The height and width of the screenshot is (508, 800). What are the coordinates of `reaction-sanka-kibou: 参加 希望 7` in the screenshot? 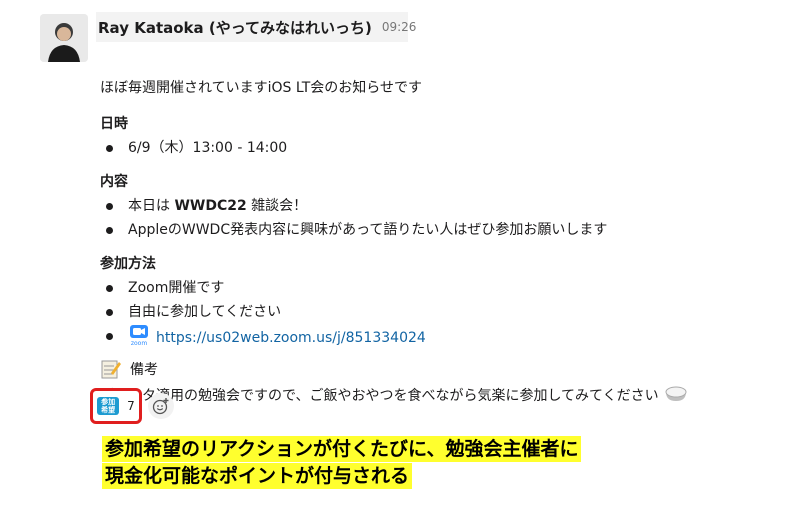 It's located at (116, 406).